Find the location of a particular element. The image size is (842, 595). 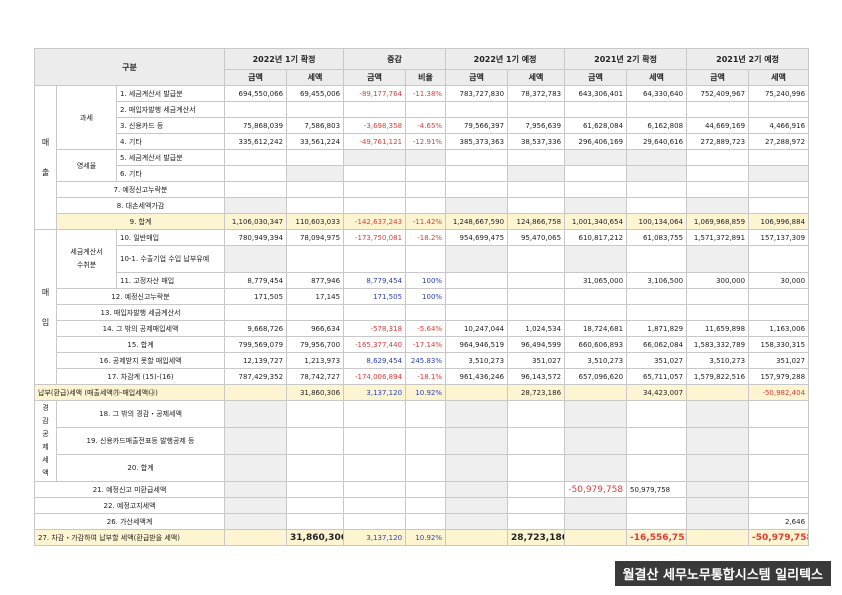

cell: 245.83% is located at coordinates (426, 360).